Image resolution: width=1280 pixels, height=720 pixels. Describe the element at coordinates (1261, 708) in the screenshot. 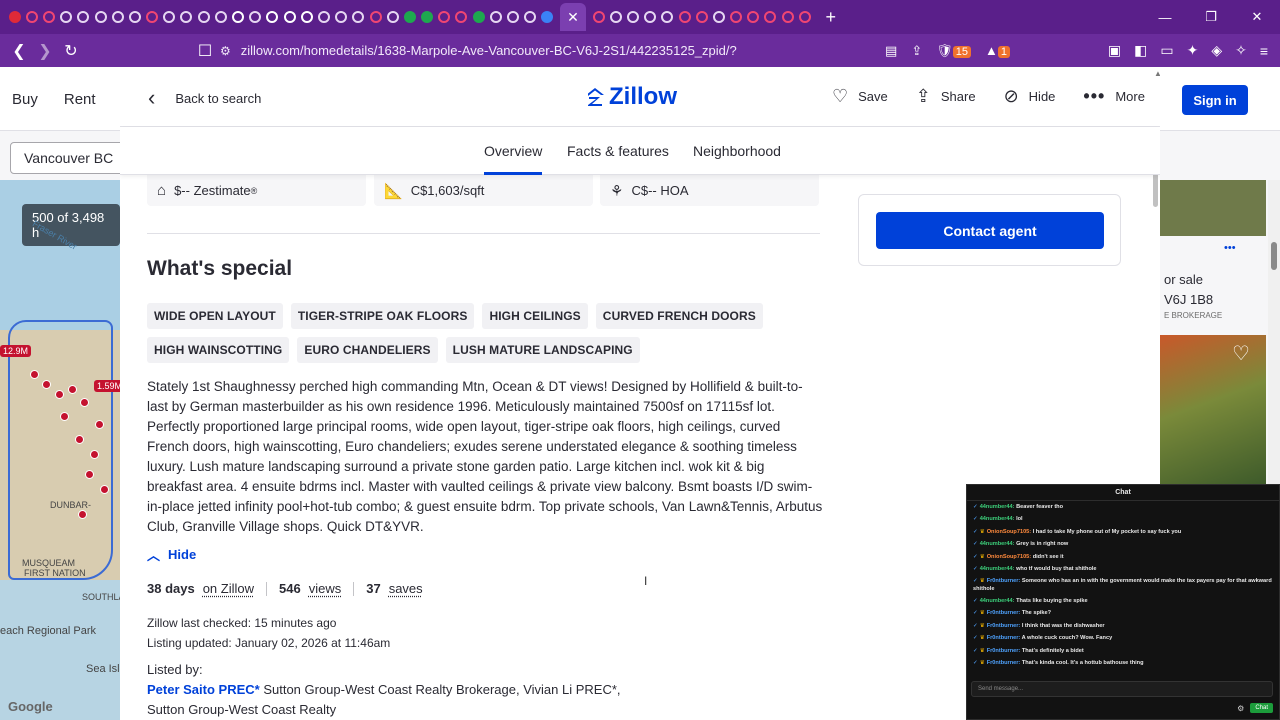

I see `chat-send-button: Chat` at that location.